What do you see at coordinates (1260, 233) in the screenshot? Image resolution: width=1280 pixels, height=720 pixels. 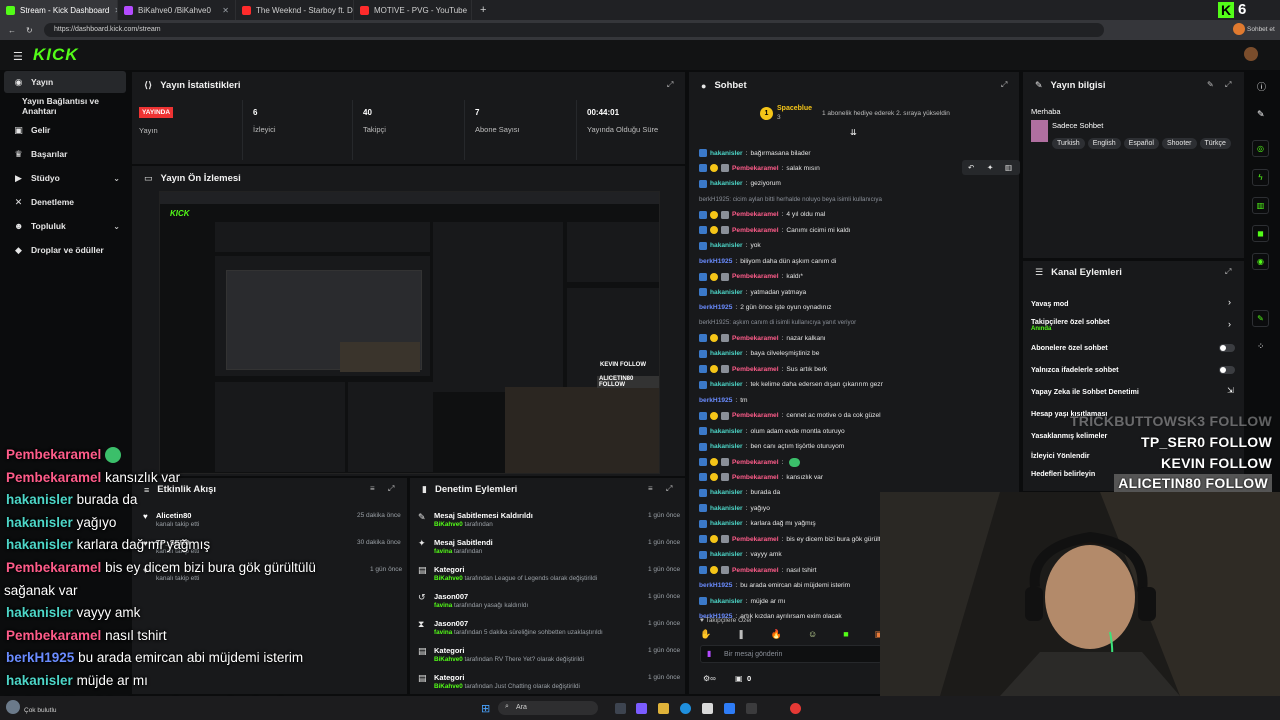 I see `chat-icon: ◼` at bounding box center [1260, 233].